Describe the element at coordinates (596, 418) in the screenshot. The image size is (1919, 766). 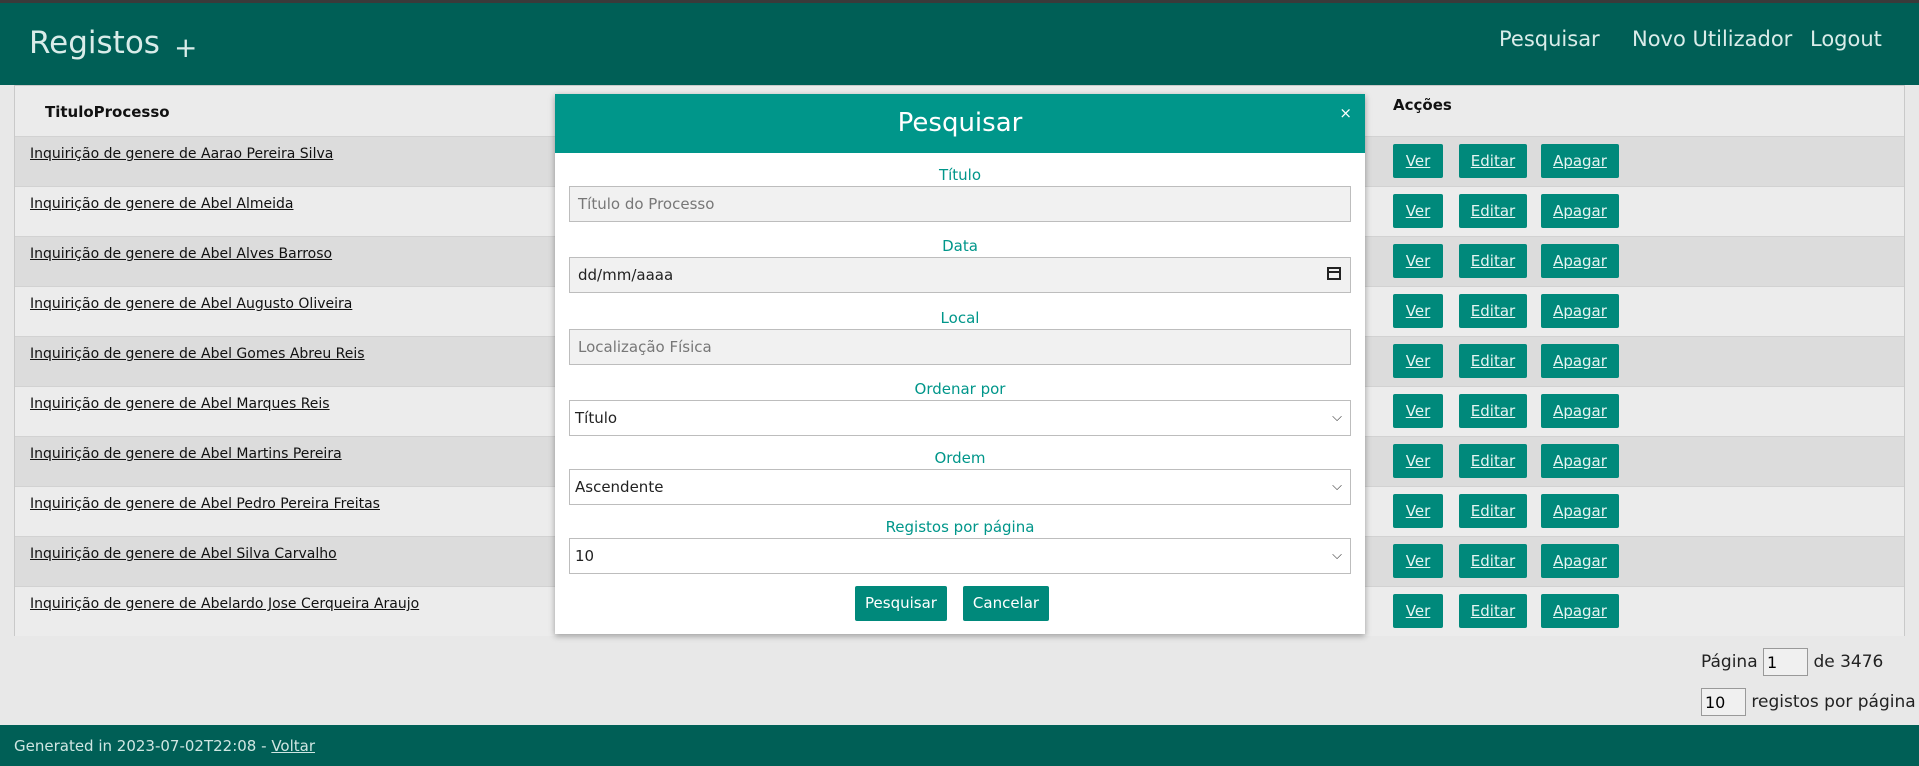
I see `ordenar-por-value: Título` at that location.